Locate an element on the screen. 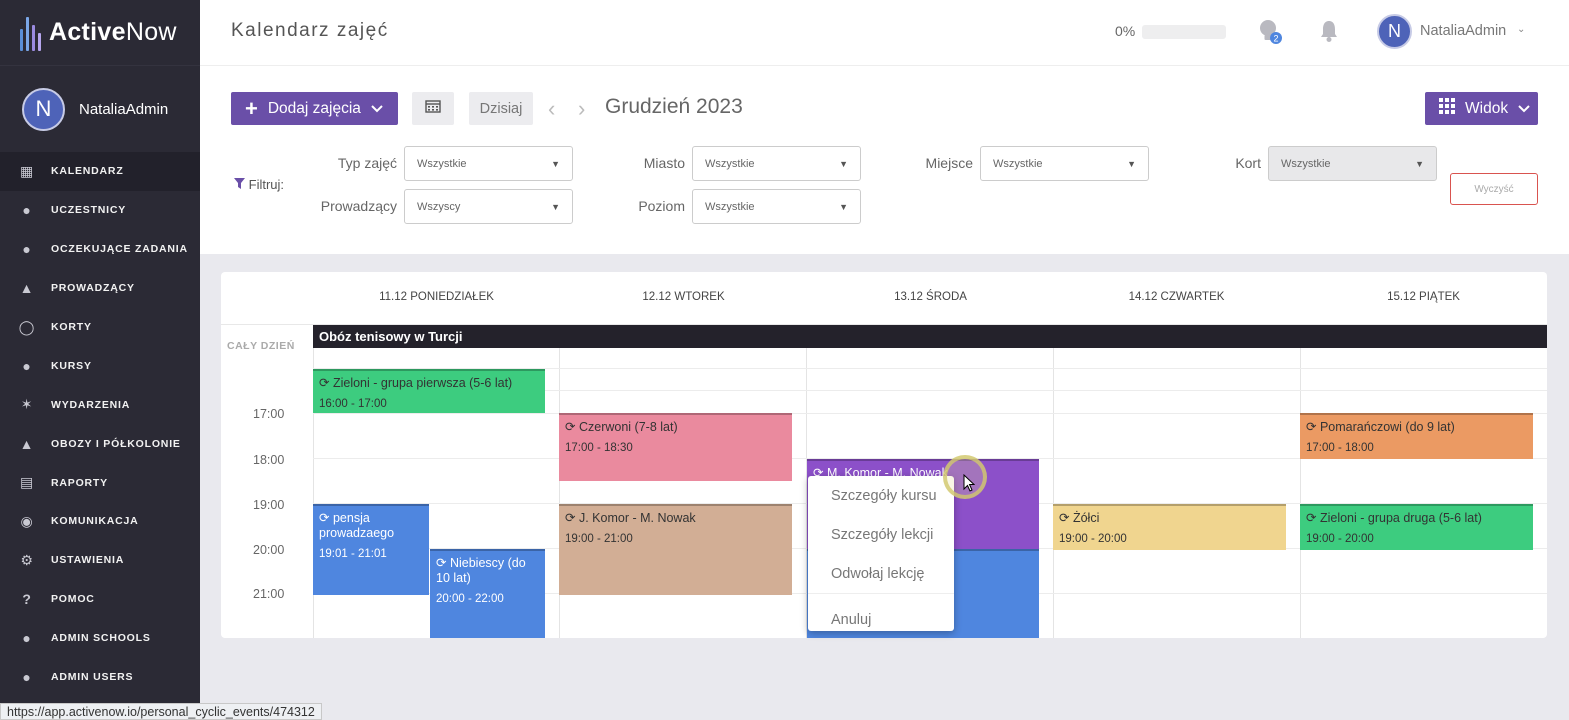 This screenshot has height=720, width=1569. sidebar-item-prowadzący: ▲ PROWADZĄCY is located at coordinates (100, 288).